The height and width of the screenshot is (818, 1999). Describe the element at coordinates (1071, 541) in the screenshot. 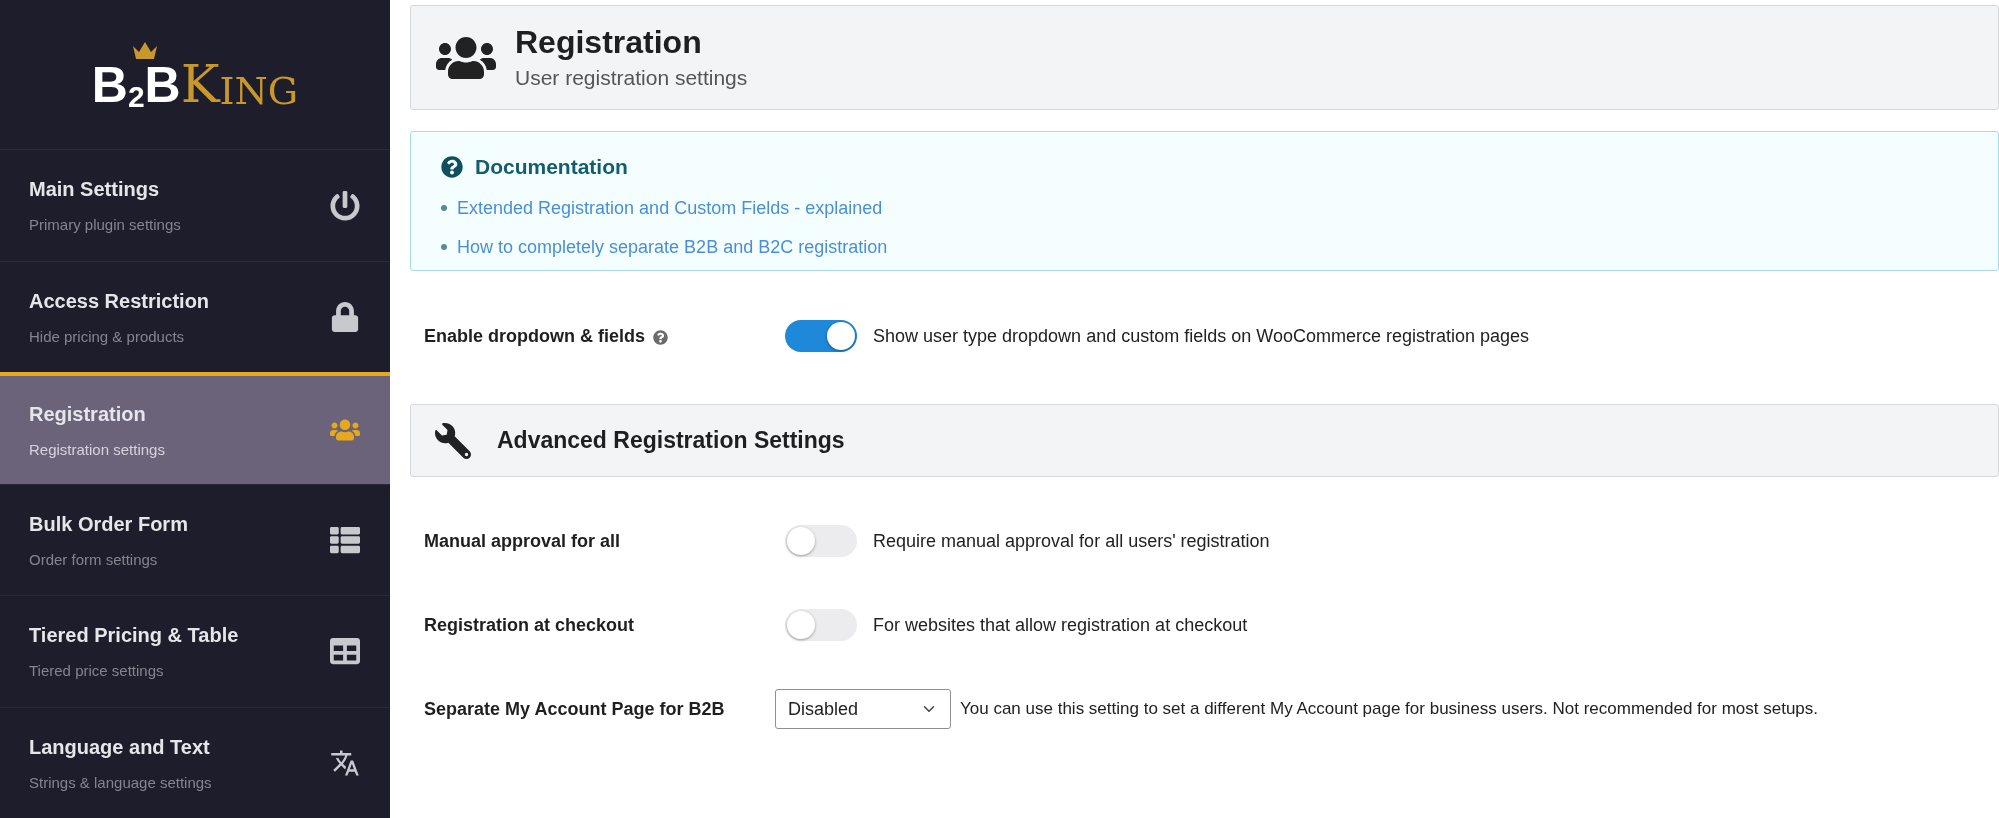

I see `setting-description: Require manual approval for all users' registration` at that location.